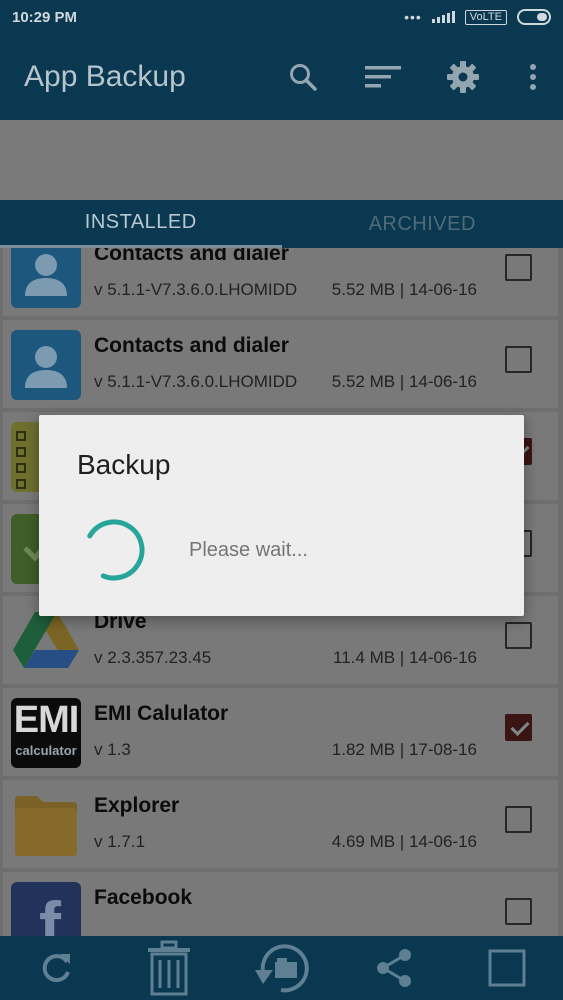  Describe the element at coordinates (50, 912) in the screenshot. I see `facebook-letter: f` at that location.